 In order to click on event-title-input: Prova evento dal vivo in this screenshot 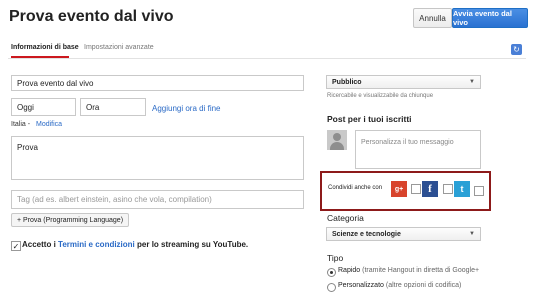, I will do `click(157, 83)`.